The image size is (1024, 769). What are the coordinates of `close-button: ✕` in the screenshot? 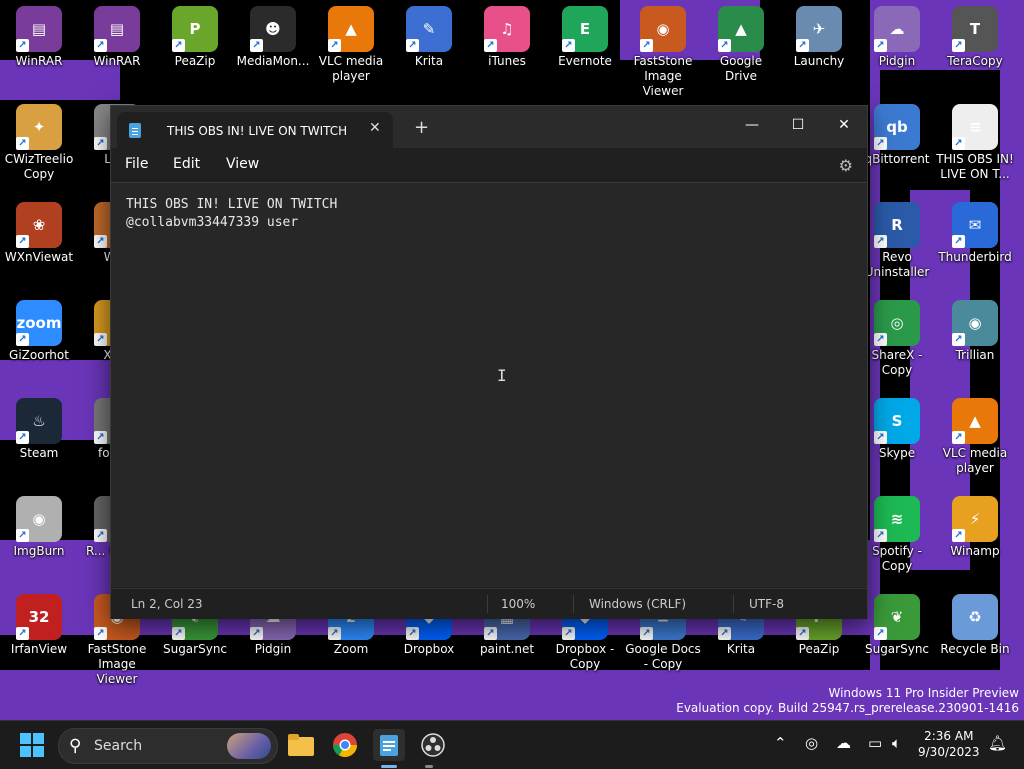 It's located at (844, 125).